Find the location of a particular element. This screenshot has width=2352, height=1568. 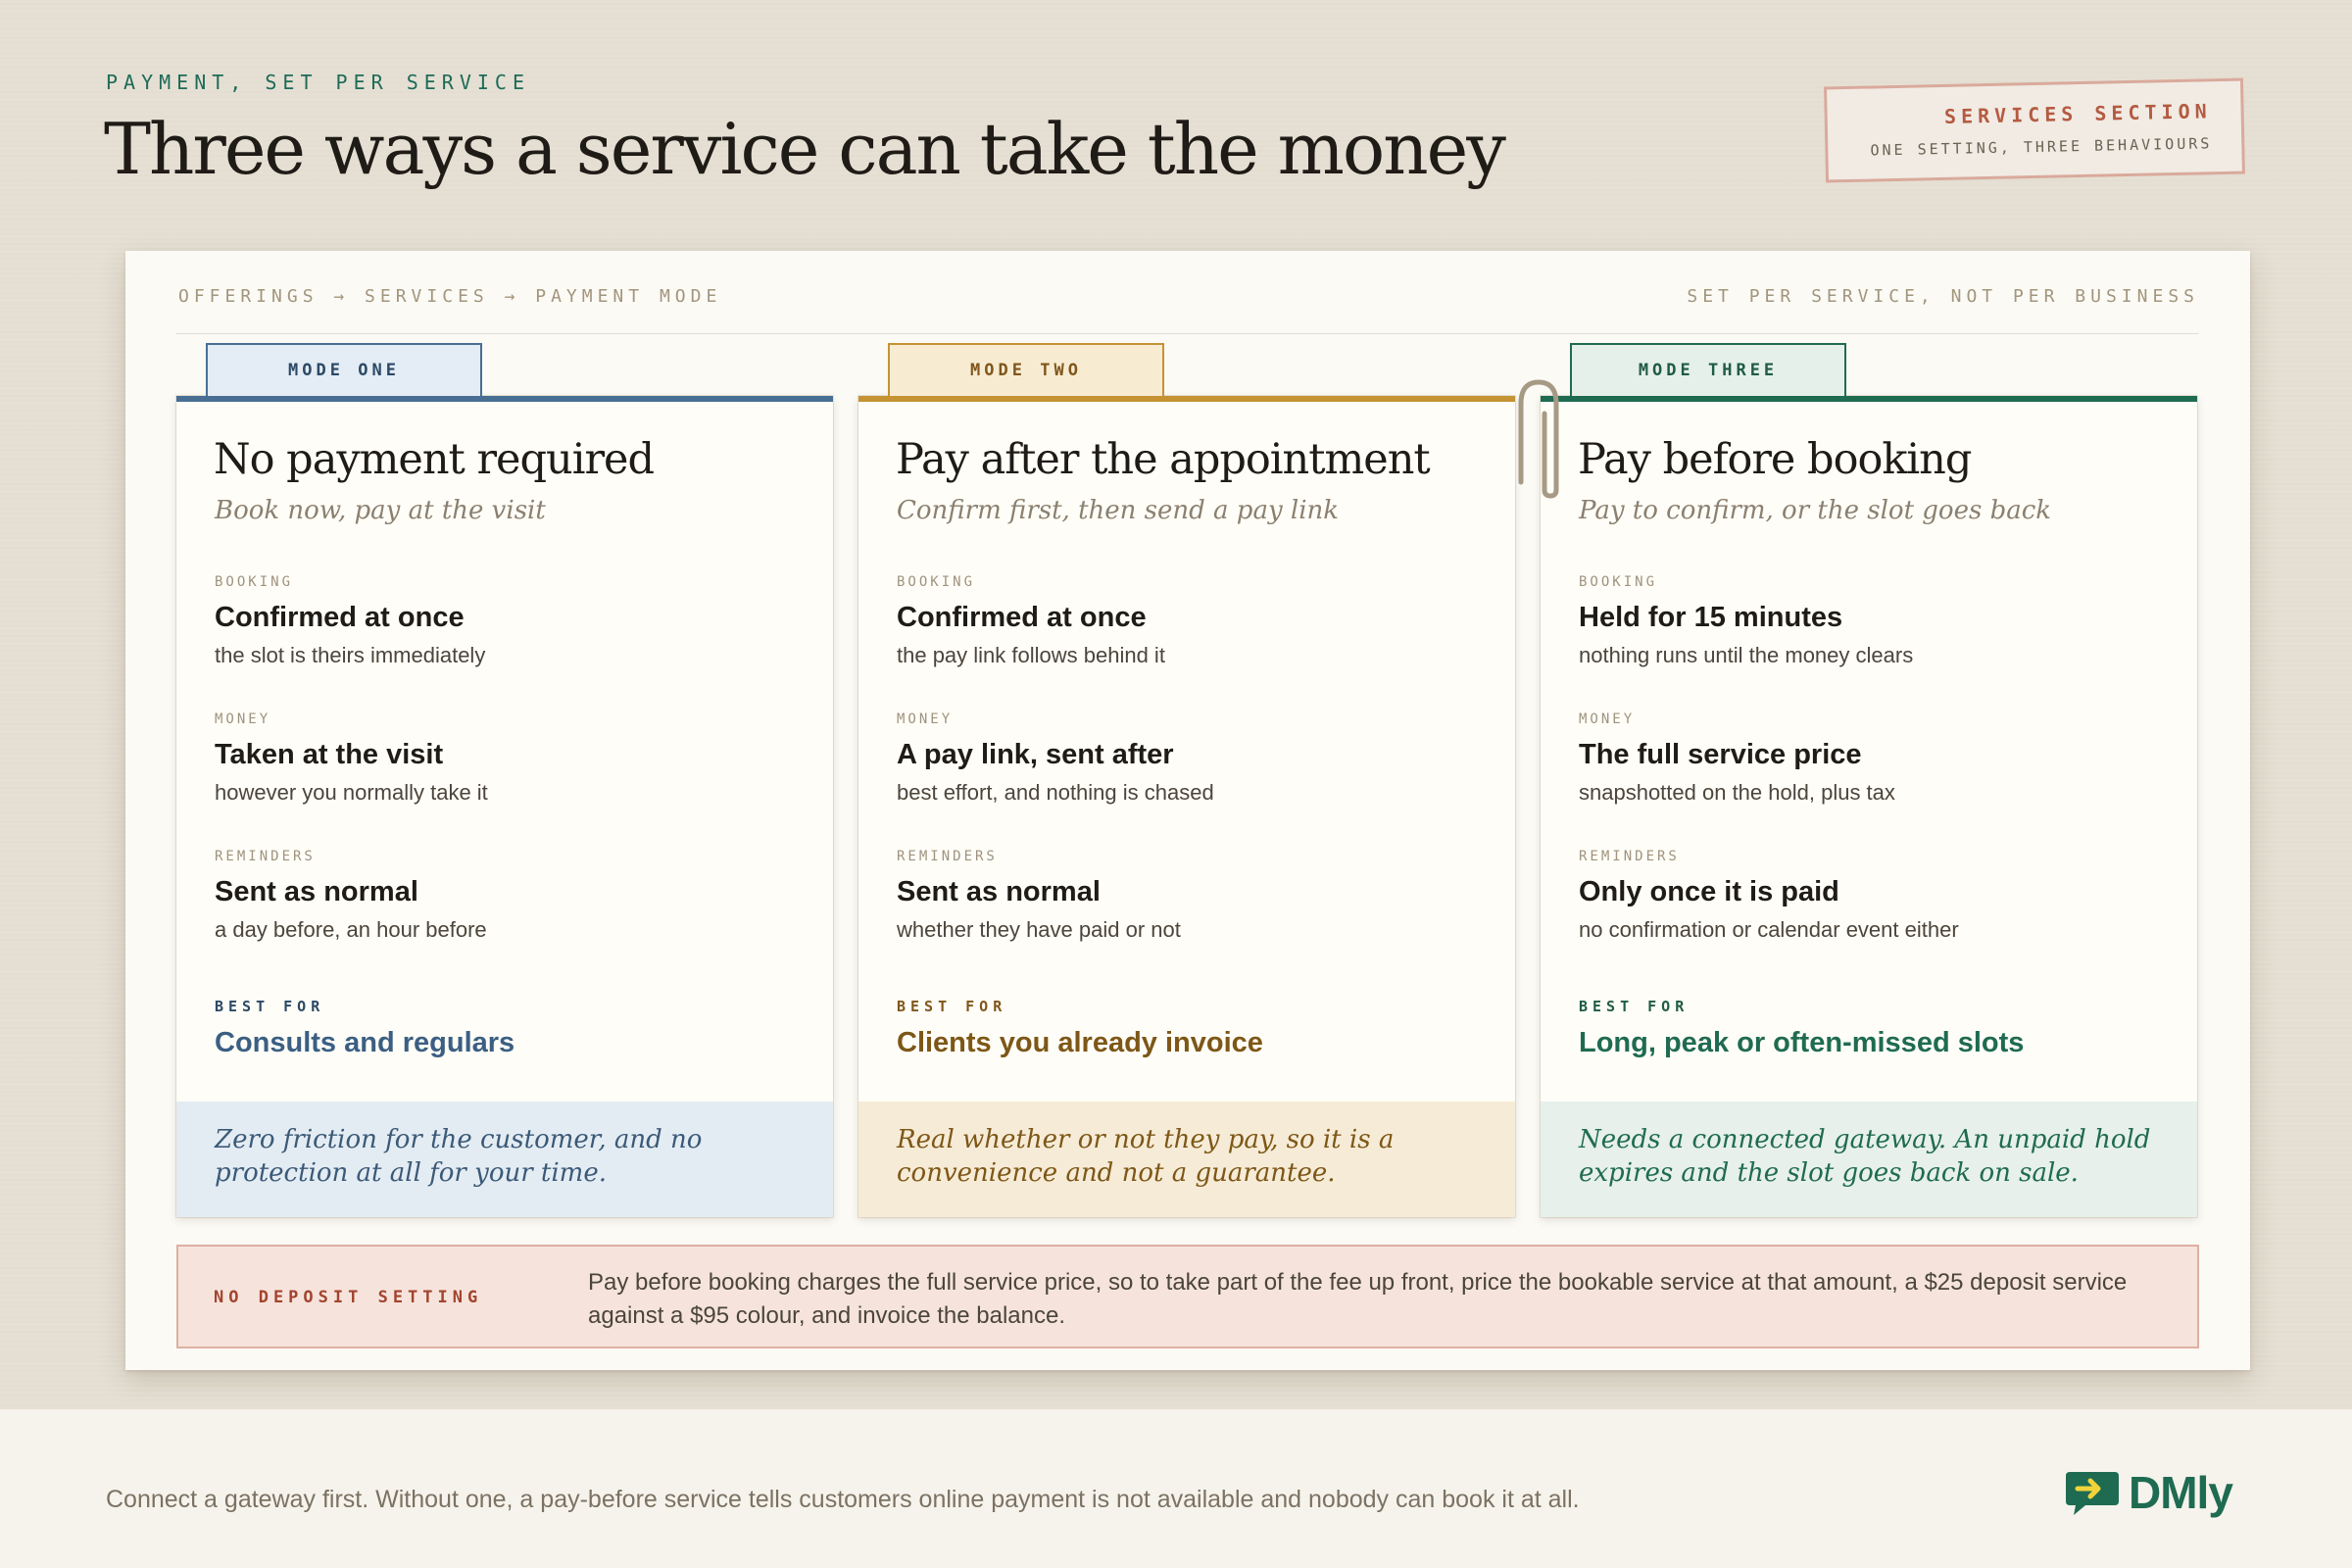

stamp-title: SERVICES SECTION is located at coordinates (2077, 113).